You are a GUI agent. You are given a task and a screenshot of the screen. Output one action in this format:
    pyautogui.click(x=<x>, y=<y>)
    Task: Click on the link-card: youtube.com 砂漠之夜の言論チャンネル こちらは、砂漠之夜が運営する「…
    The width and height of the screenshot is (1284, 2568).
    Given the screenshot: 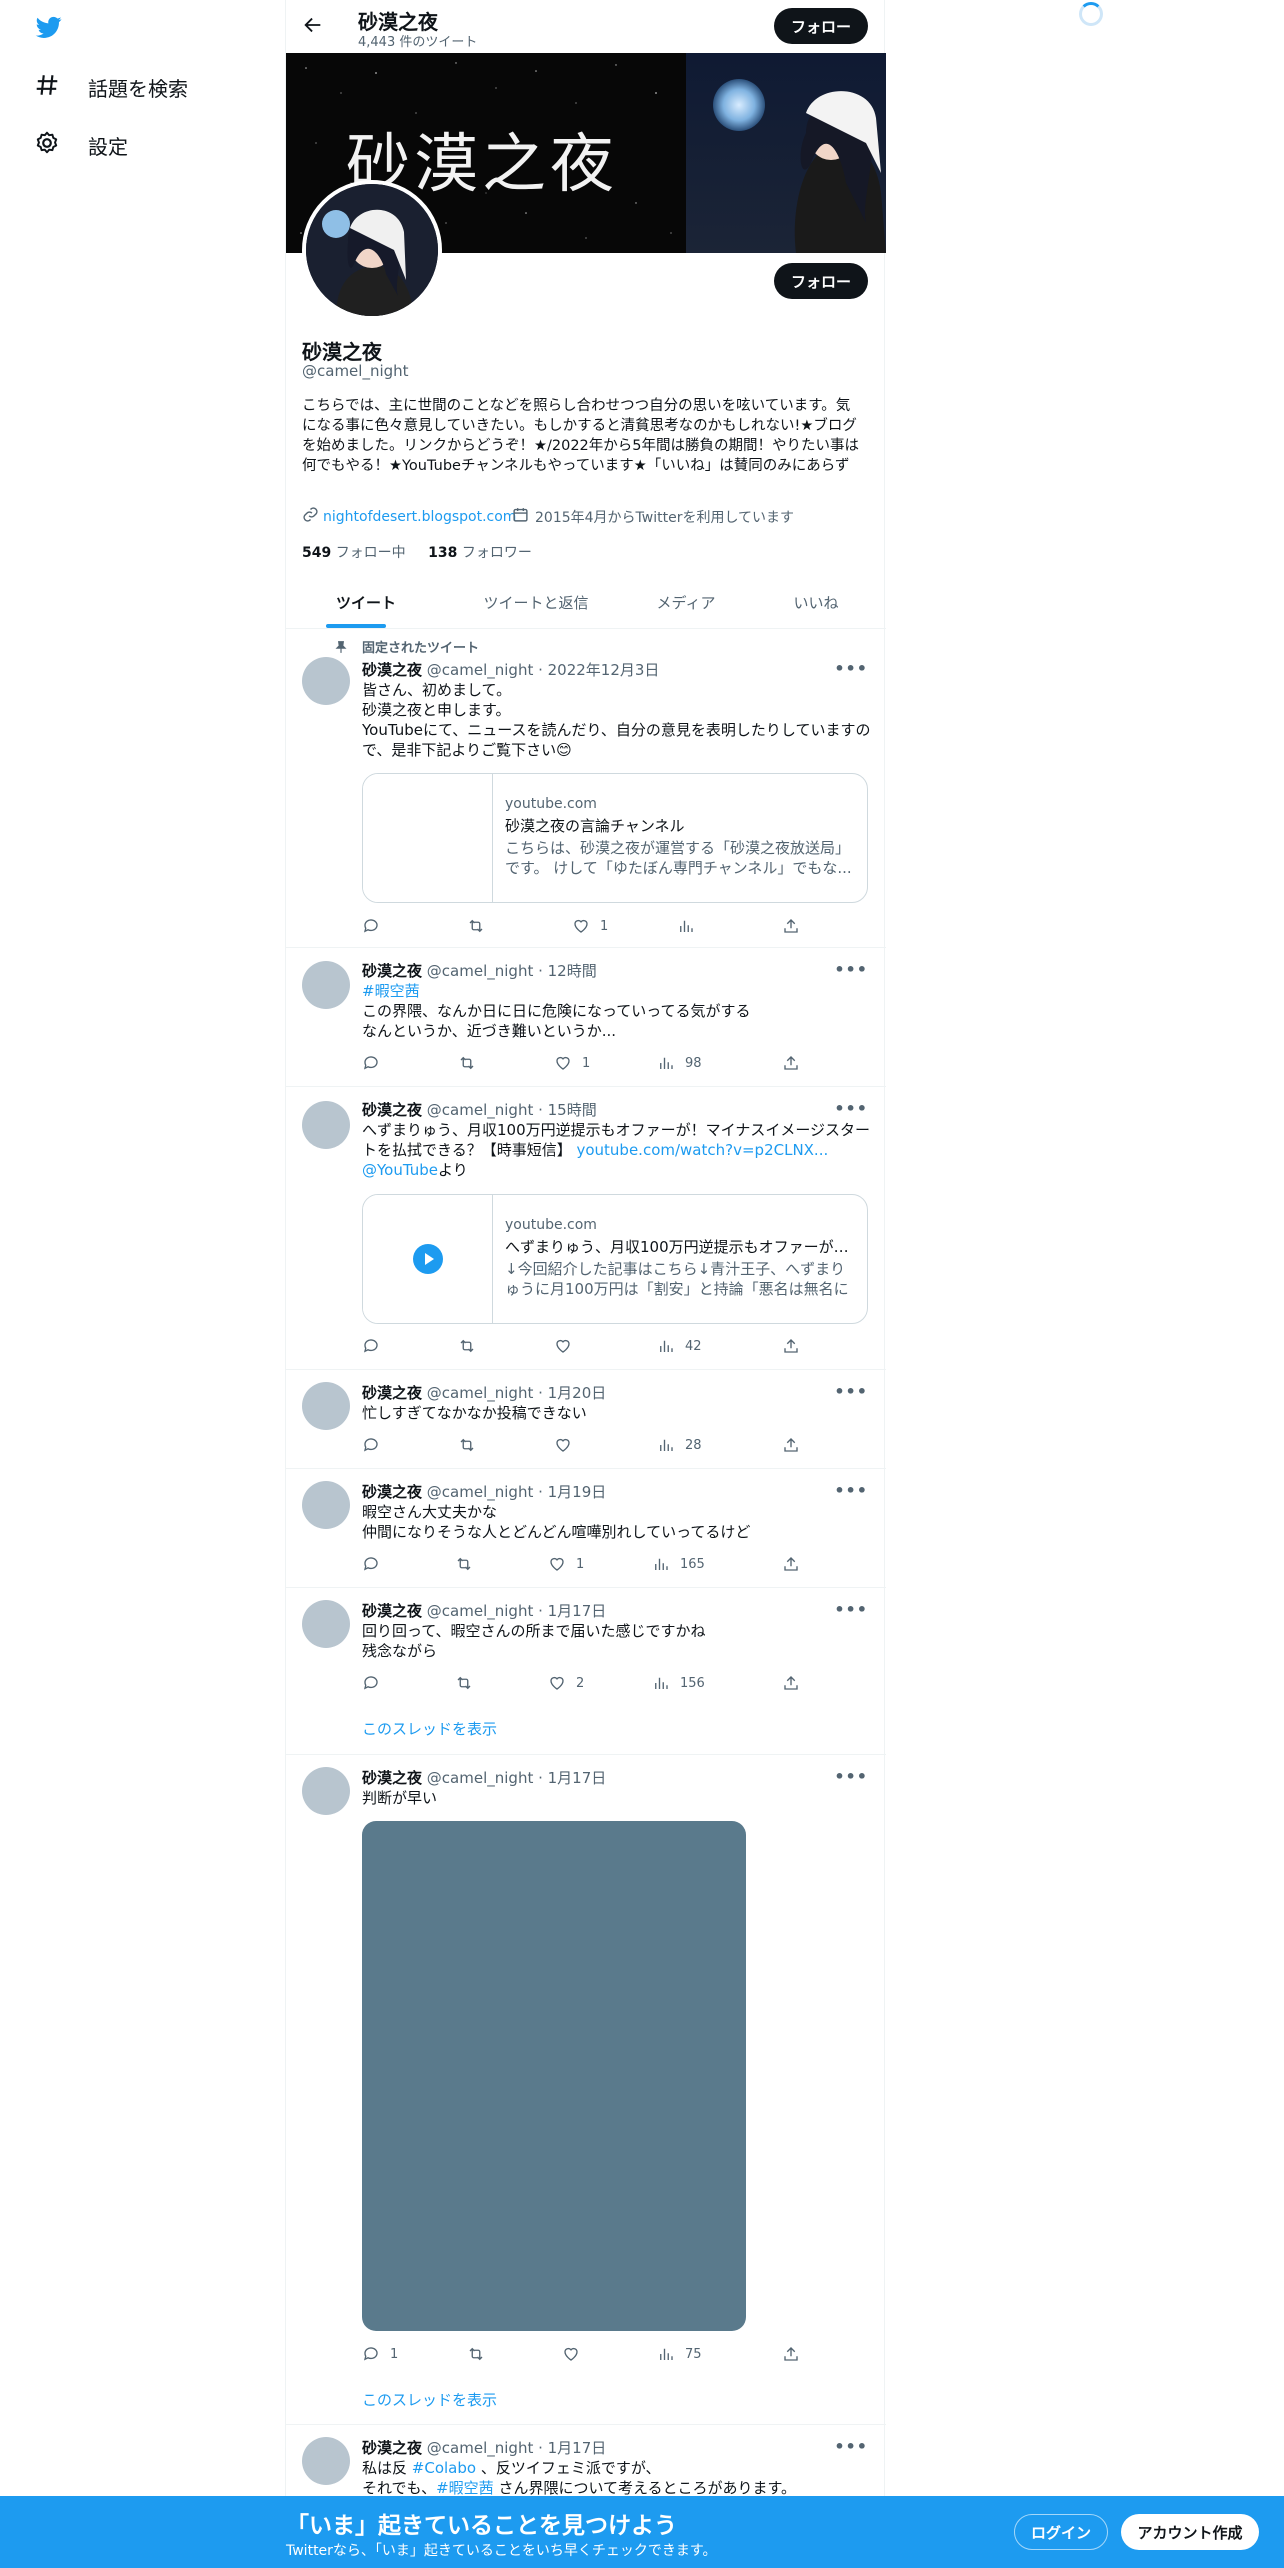 What is the action you would take?
    pyautogui.click(x=615, y=838)
    